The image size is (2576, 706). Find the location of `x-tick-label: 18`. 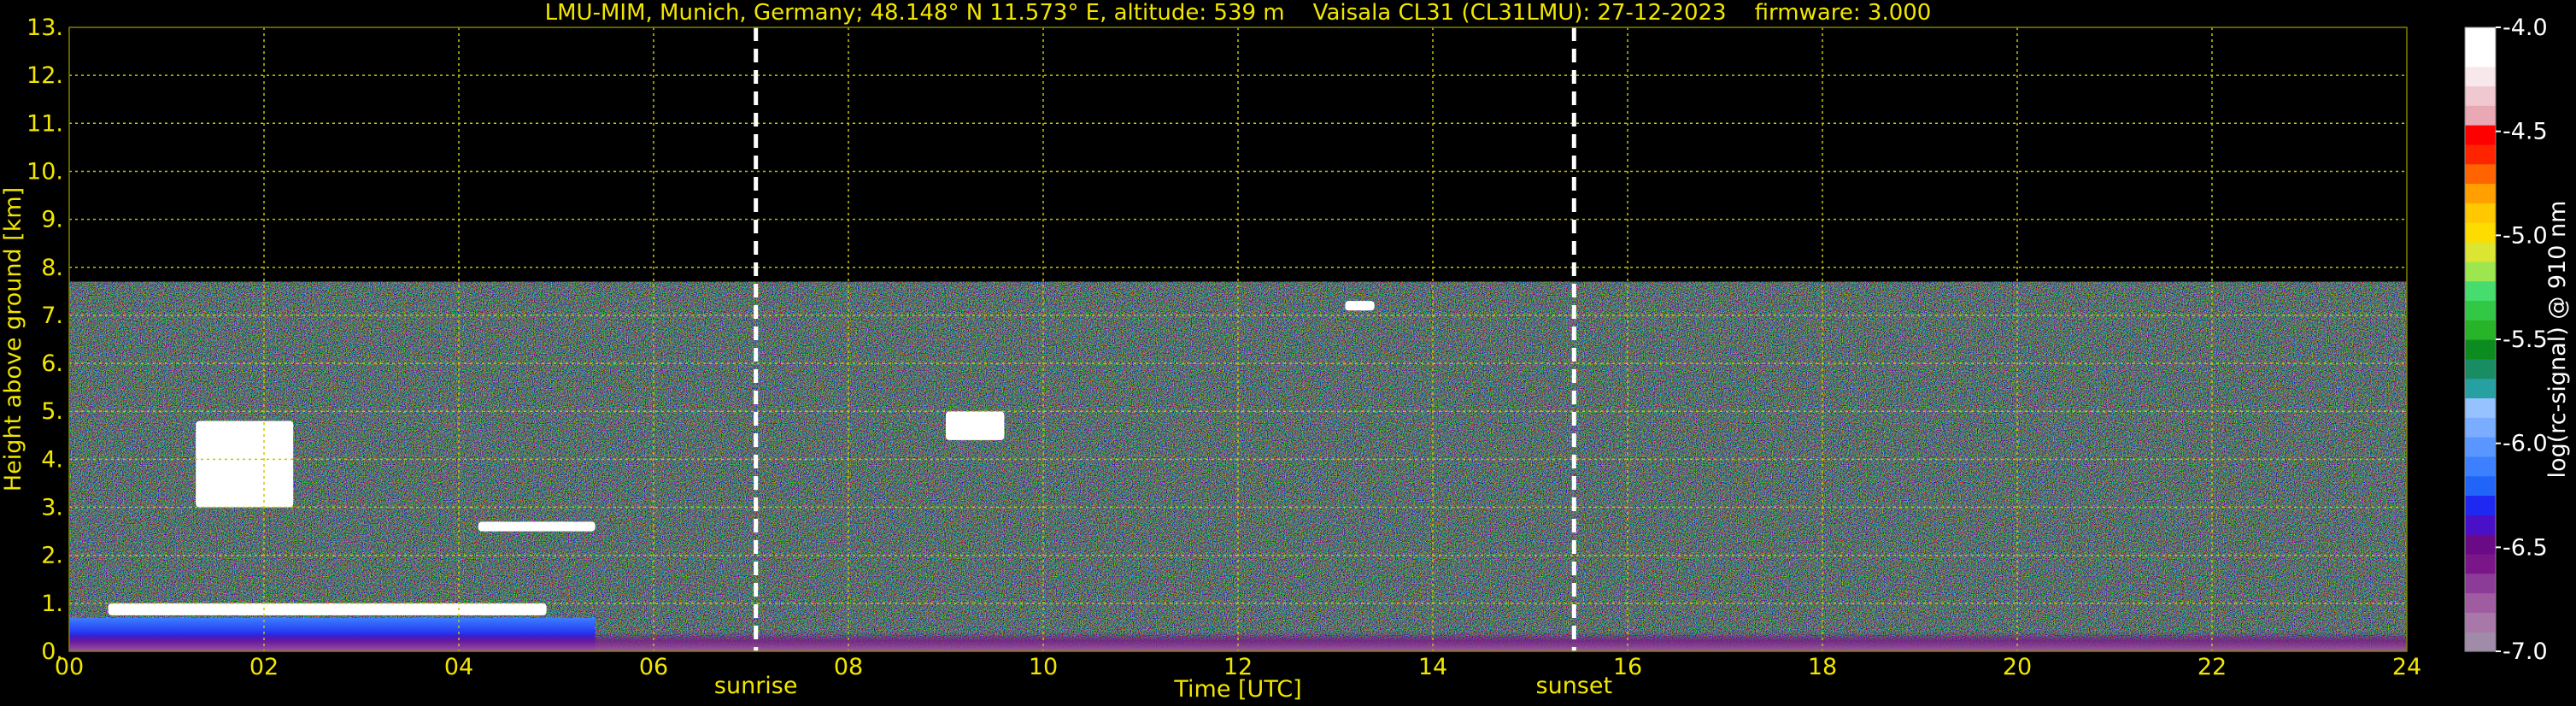

x-tick-label: 18 is located at coordinates (1822, 667).